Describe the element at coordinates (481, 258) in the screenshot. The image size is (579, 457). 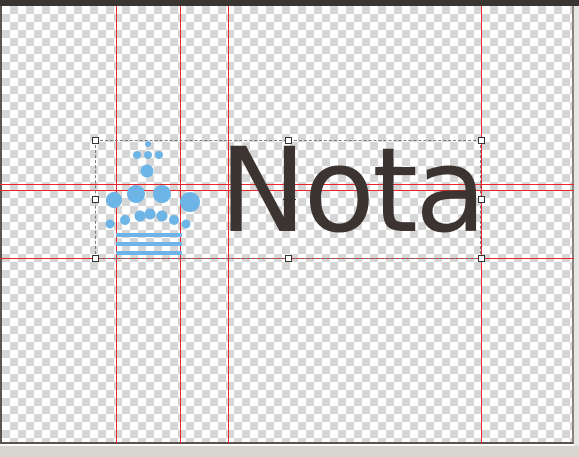
I see `resize-handle-bottom-right` at that location.